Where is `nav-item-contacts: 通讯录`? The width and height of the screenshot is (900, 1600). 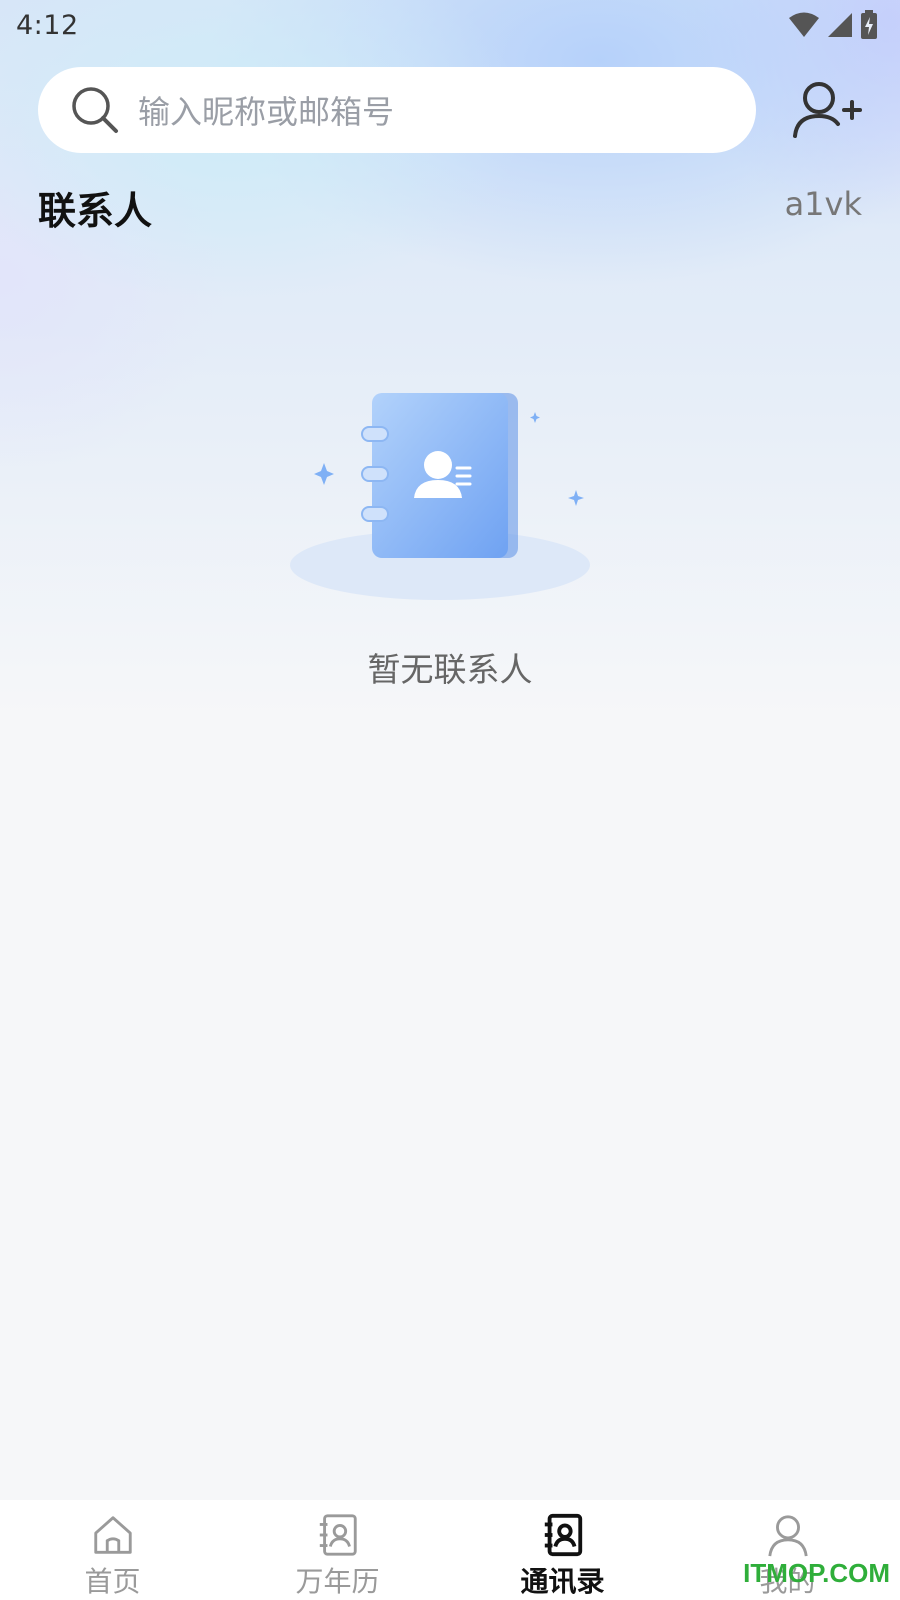
nav-item-contacts: 通讯录 is located at coordinates (562, 1550).